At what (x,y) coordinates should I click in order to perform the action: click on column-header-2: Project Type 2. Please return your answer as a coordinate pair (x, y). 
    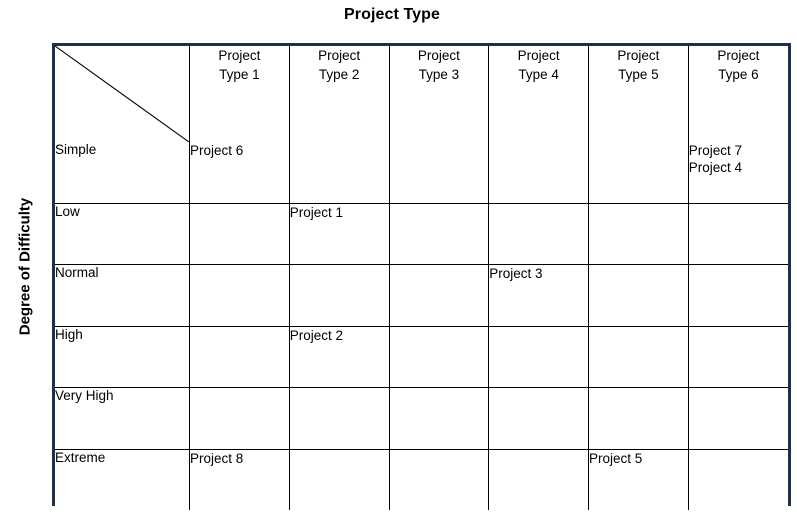
    Looking at the image, I should click on (339, 94).